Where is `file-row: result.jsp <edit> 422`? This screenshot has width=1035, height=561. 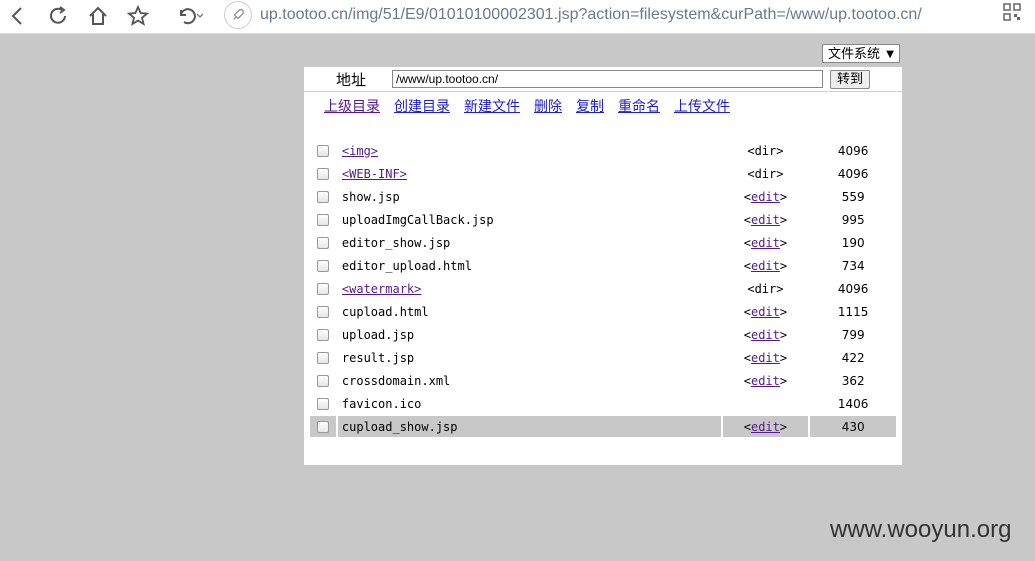 file-row: result.jsp <edit> 422 is located at coordinates (603, 357).